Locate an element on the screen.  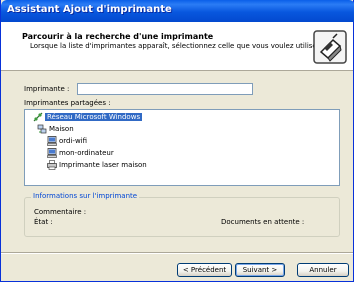
workgroup-icon is located at coordinates (42, 129).